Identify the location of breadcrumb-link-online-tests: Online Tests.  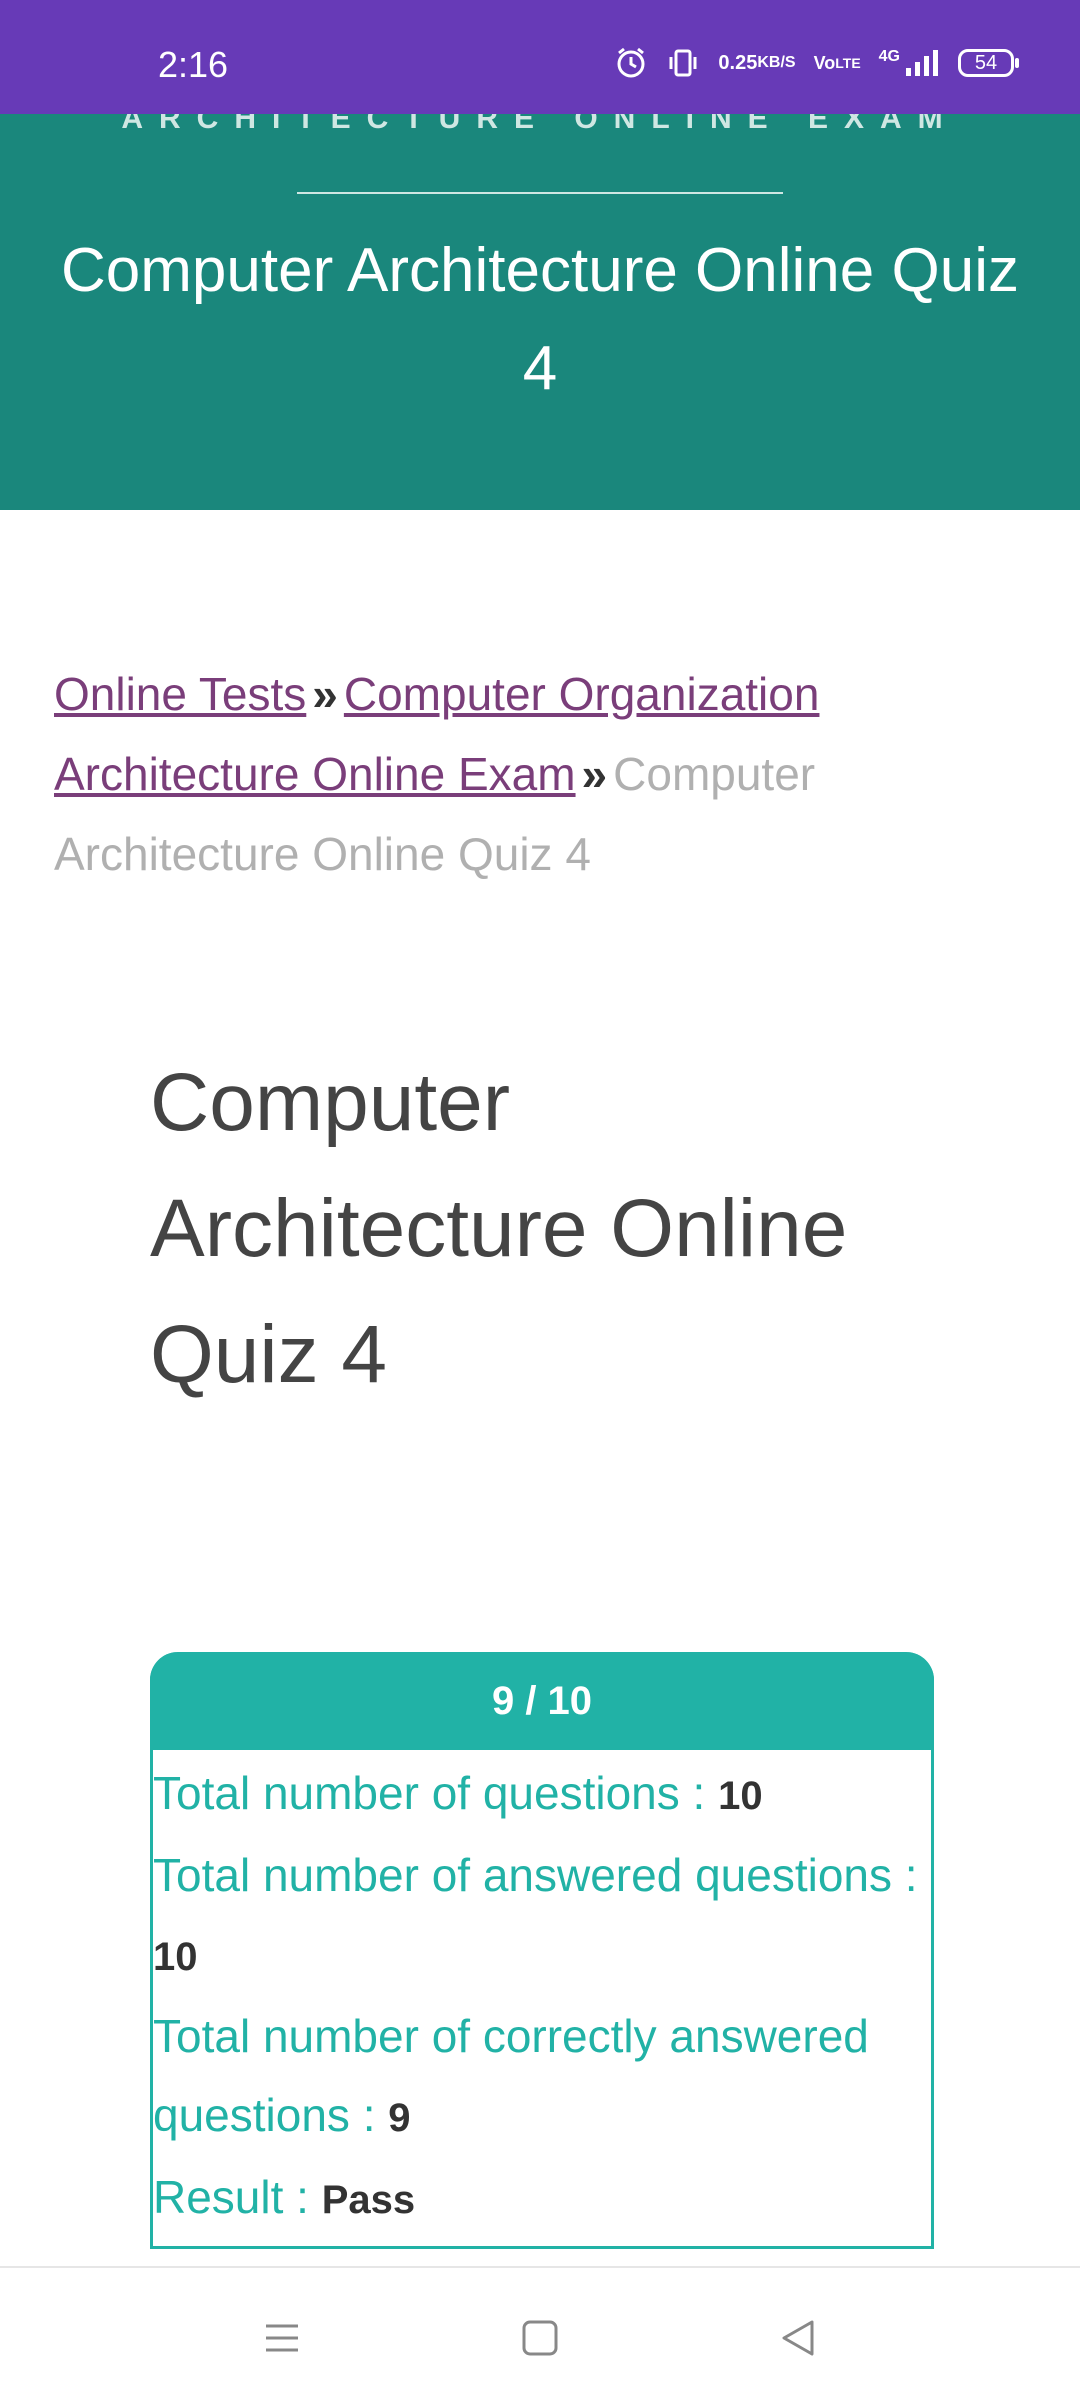
(180, 694).